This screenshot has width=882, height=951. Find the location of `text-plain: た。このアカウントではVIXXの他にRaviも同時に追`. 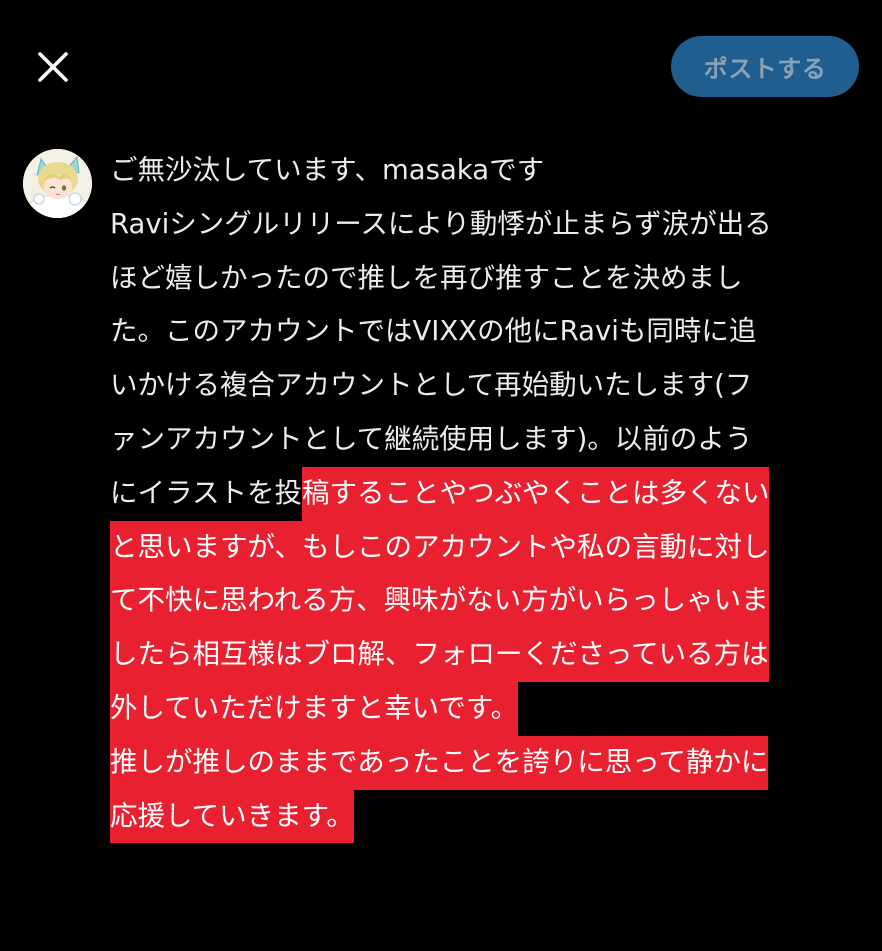

text-plain: た。このアカウントではVIXXの他にRaviも同時に追 is located at coordinates (433, 331).